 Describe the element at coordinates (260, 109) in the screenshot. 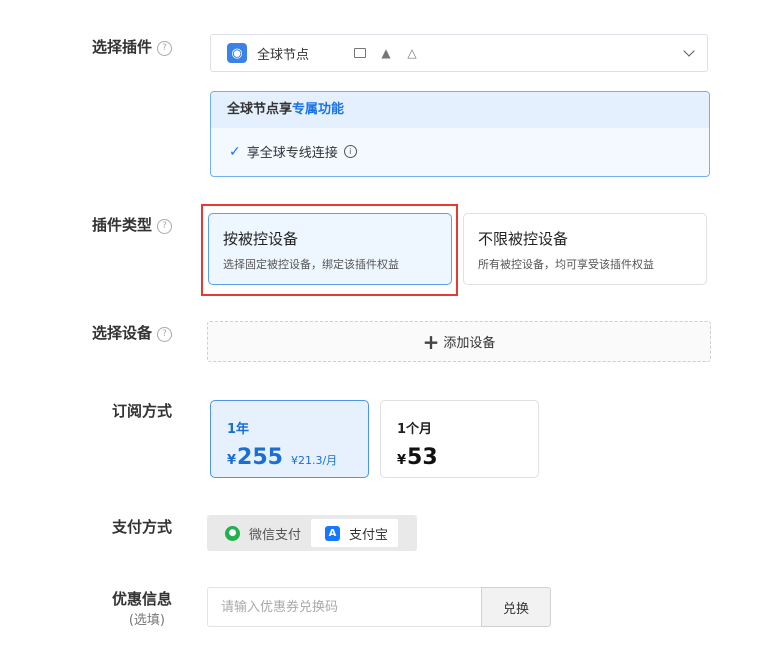

I see `feature-title-prefix: 全球节点享` at that location.